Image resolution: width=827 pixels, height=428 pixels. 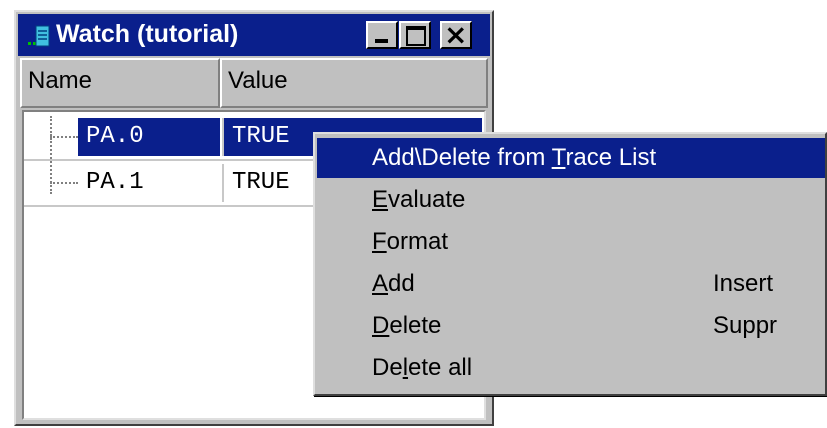 What do you see at coordinates (422, 367) in the screenshot?
I see `menu-item-label: Delete all` at bounding box center [422, 367].